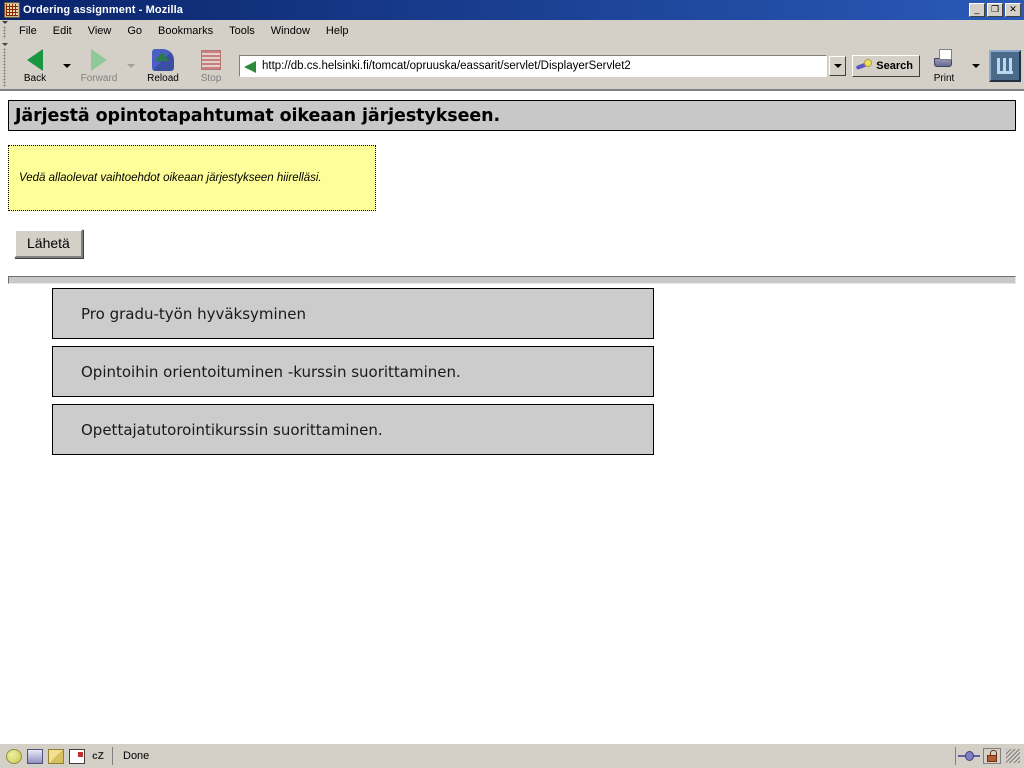 This screenshot has height=768, width=1024. Describe the element at coordinates (98, 756) in the screenshot. I see `chatzilla-icon: cZ` at that location.